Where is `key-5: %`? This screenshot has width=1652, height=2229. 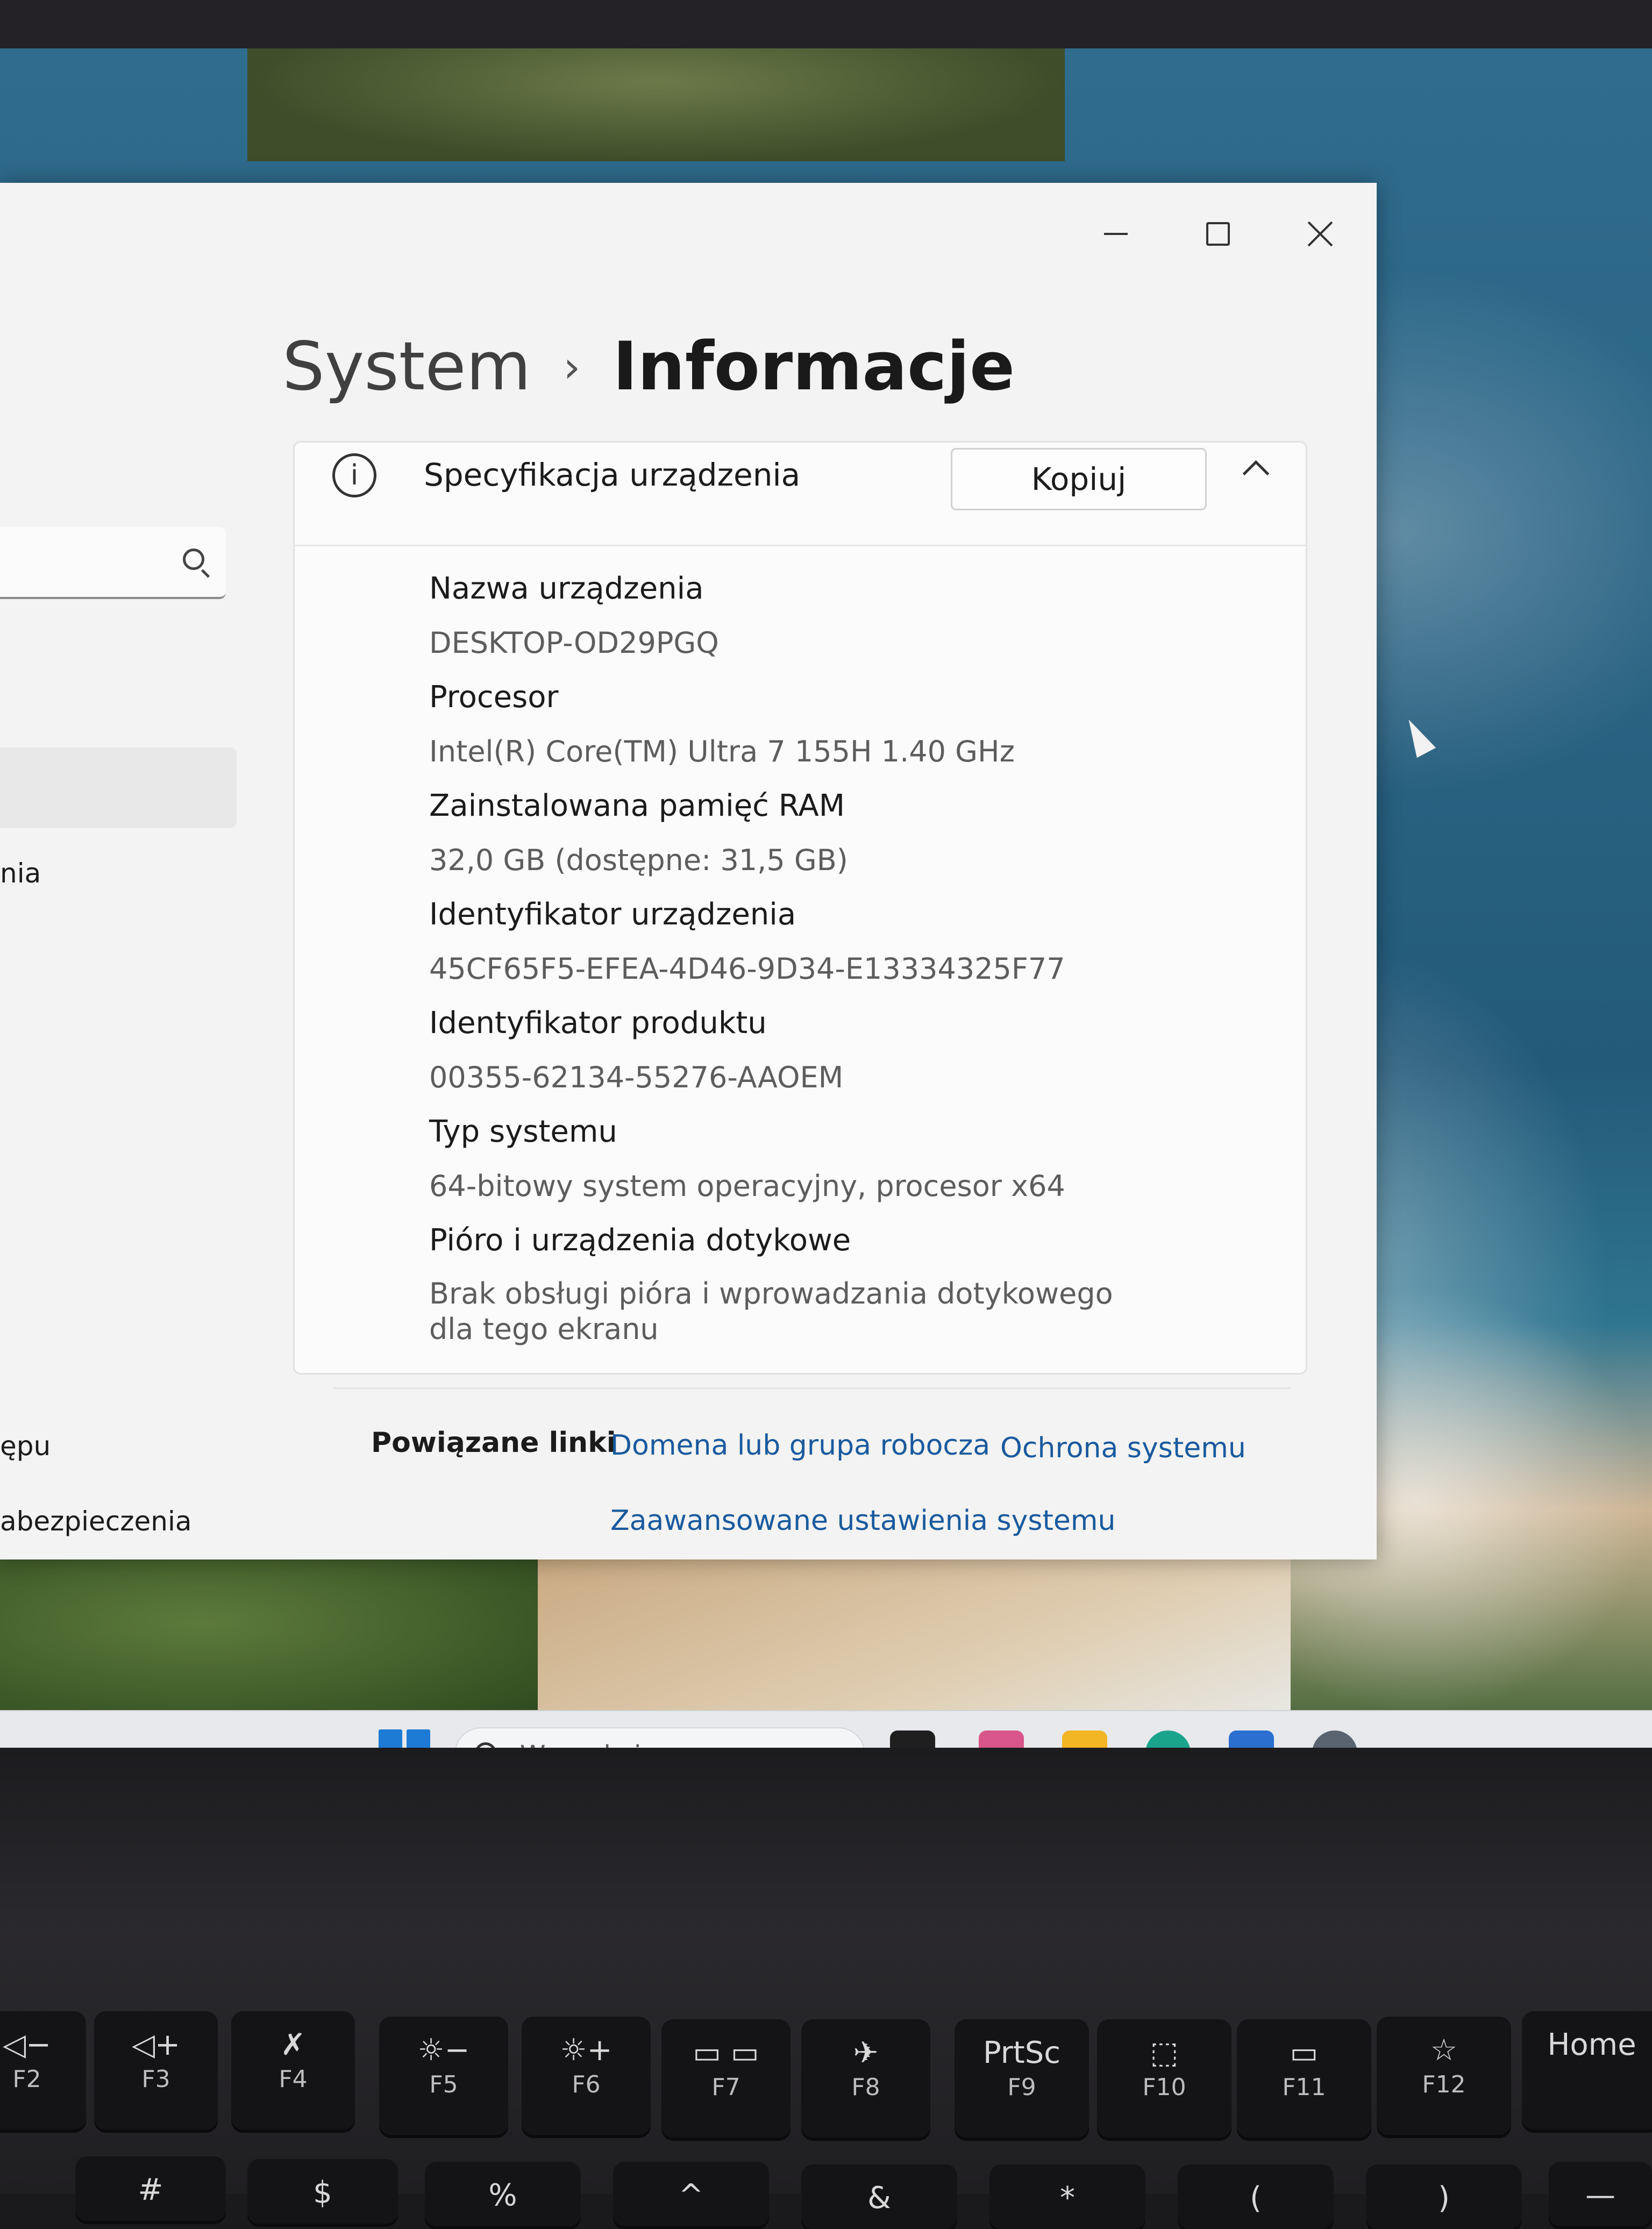
key-5: % is located at coordinates (503, 2194).